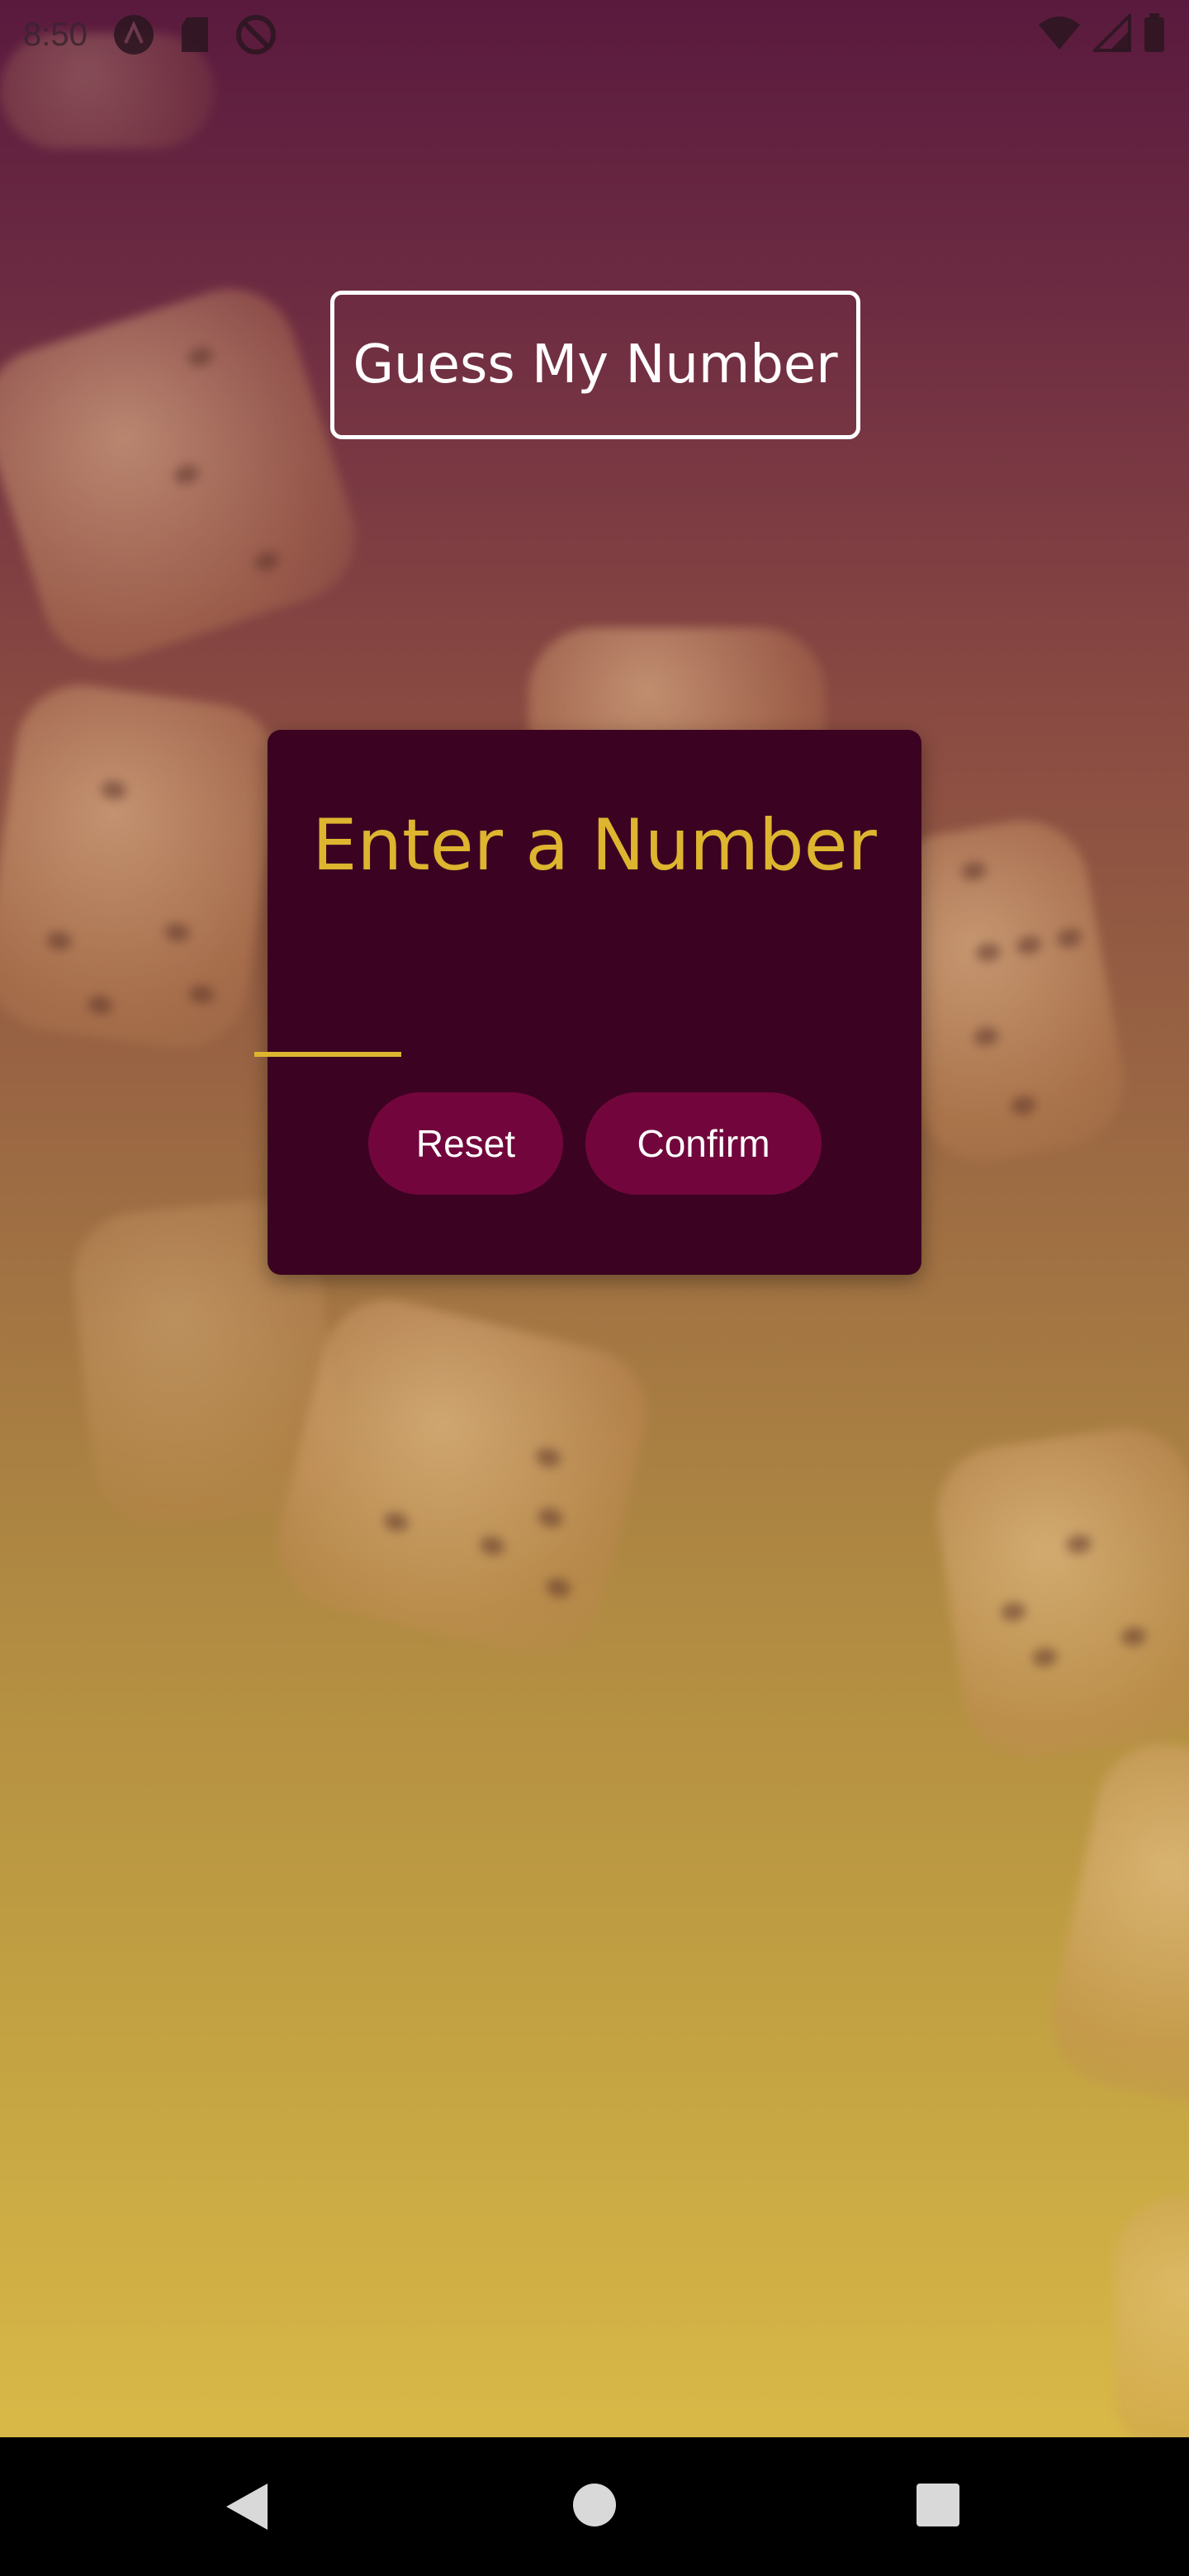  What do you see at coordinates (194, 34) in the screenshot?
I see `sd-card-icon` at bounding box center [194, 34].